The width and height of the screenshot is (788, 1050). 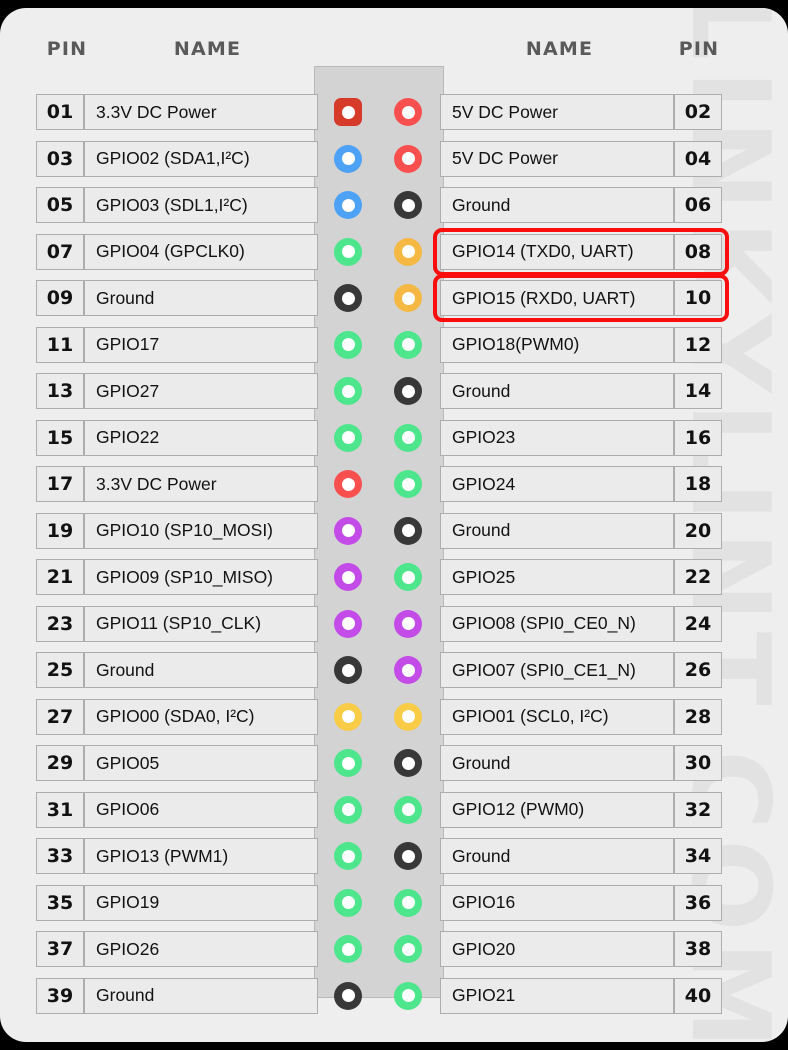 I want to click on pin-number-right: 12, so click(x=698, y=344).